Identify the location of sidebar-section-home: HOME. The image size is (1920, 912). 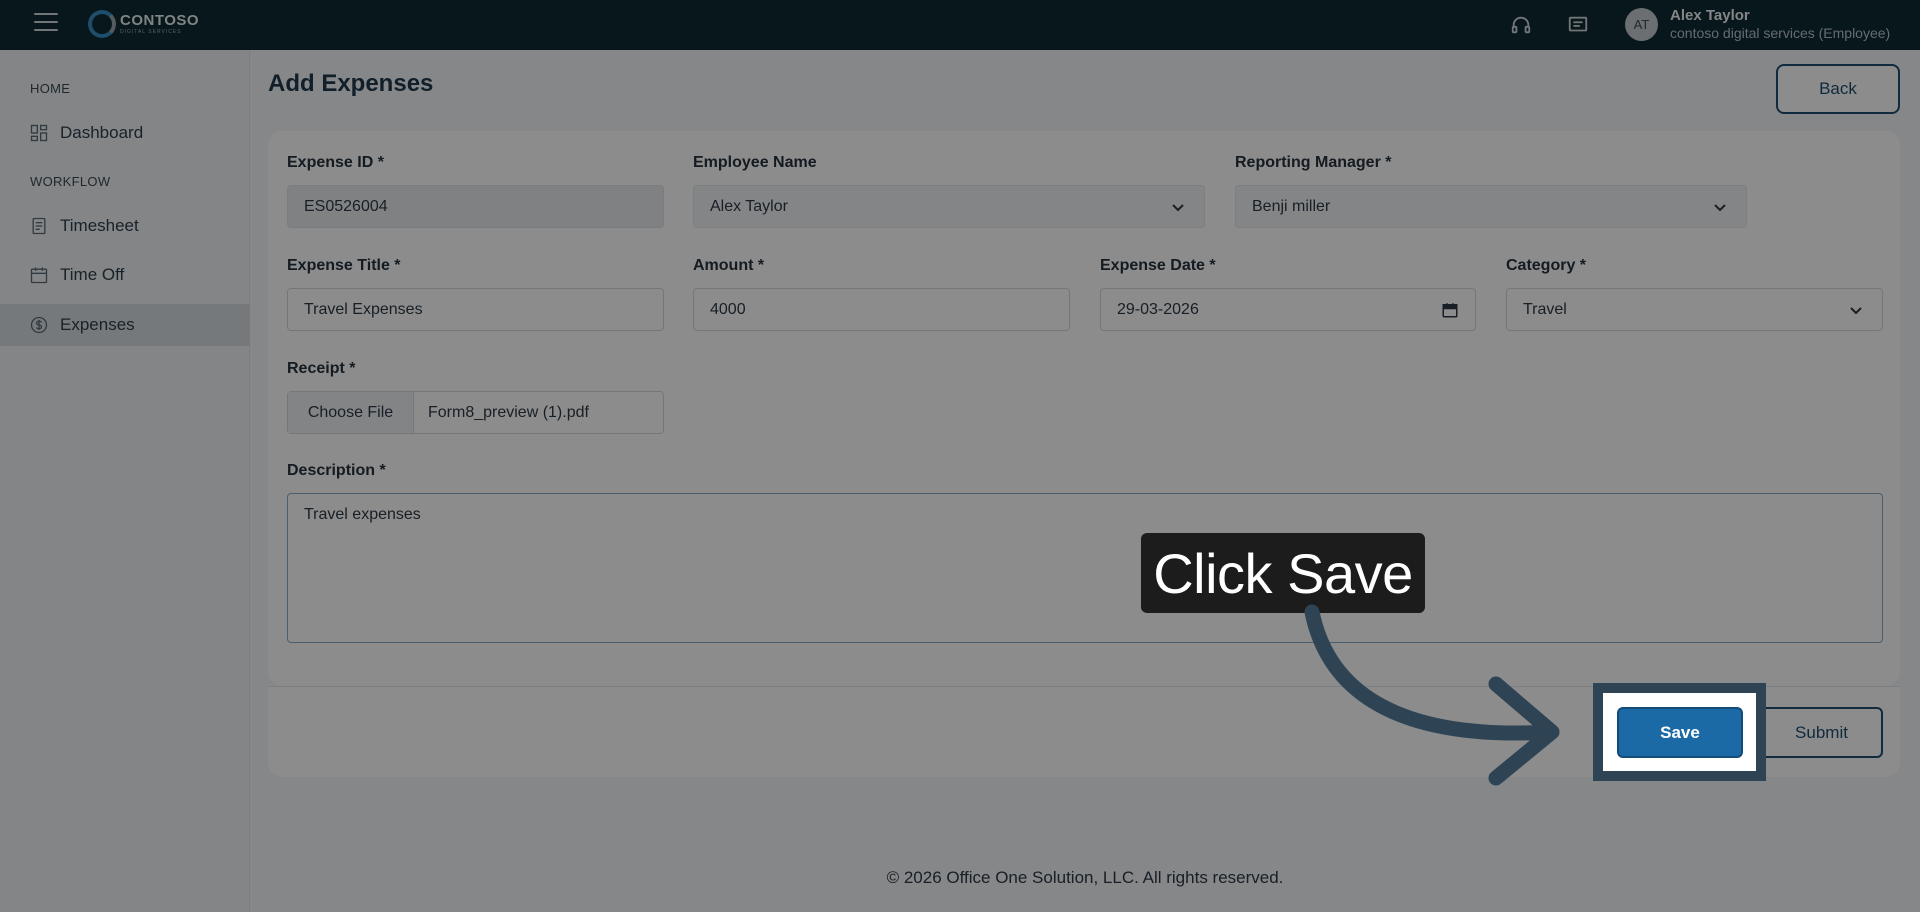
(50, 88).